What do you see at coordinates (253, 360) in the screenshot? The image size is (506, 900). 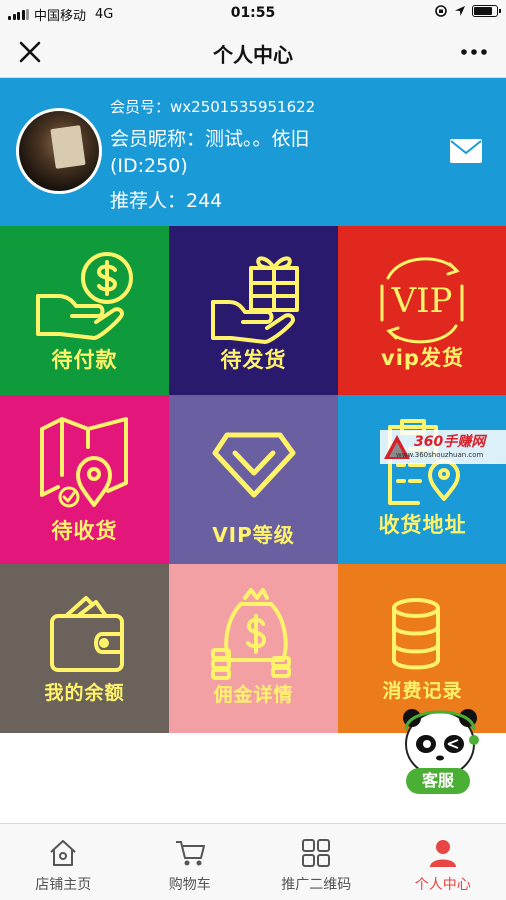 I see `tile-label: 待发货` at bounding box center [253, 360].